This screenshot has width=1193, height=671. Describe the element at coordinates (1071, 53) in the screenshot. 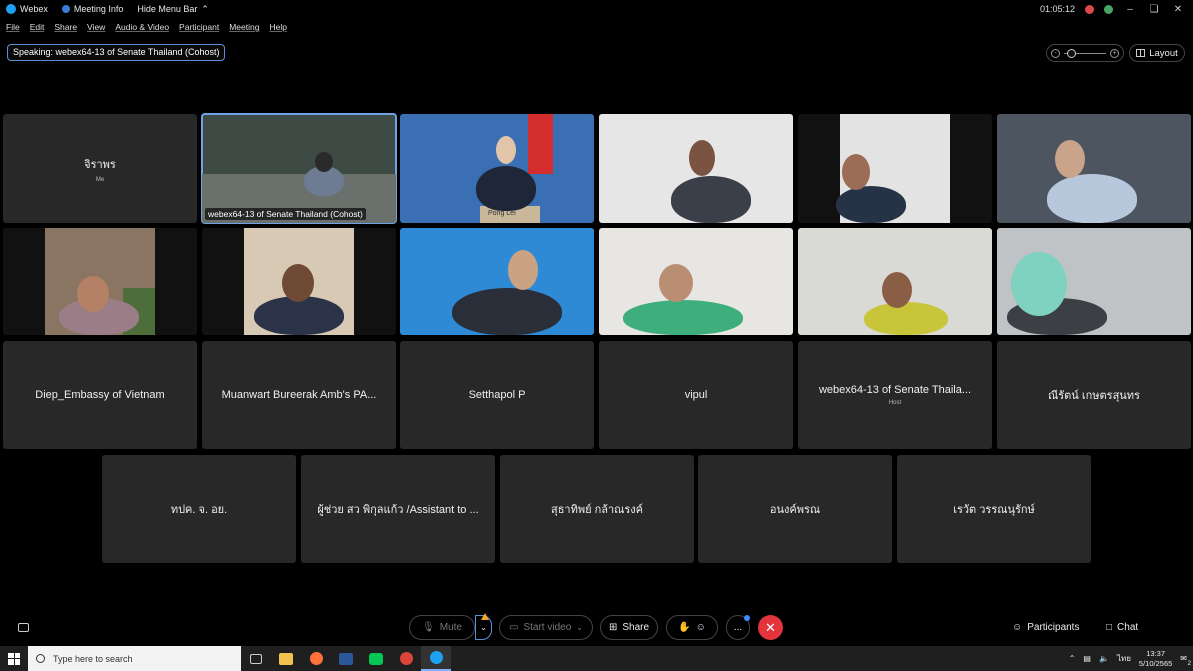

I see `zoom-slider-handle` at that location.